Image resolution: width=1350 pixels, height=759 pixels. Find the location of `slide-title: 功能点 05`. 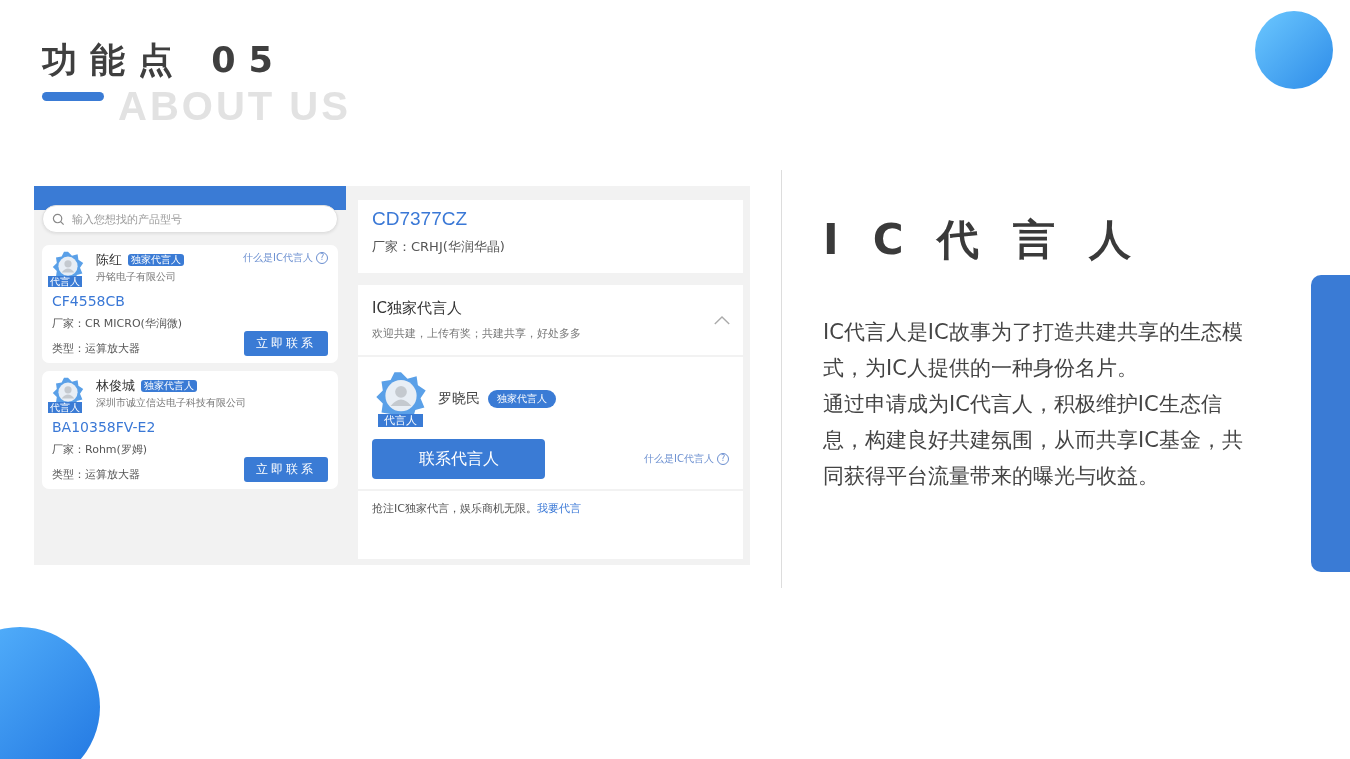

slide-title: 功能点 05 is located at coordinates (164, 60).